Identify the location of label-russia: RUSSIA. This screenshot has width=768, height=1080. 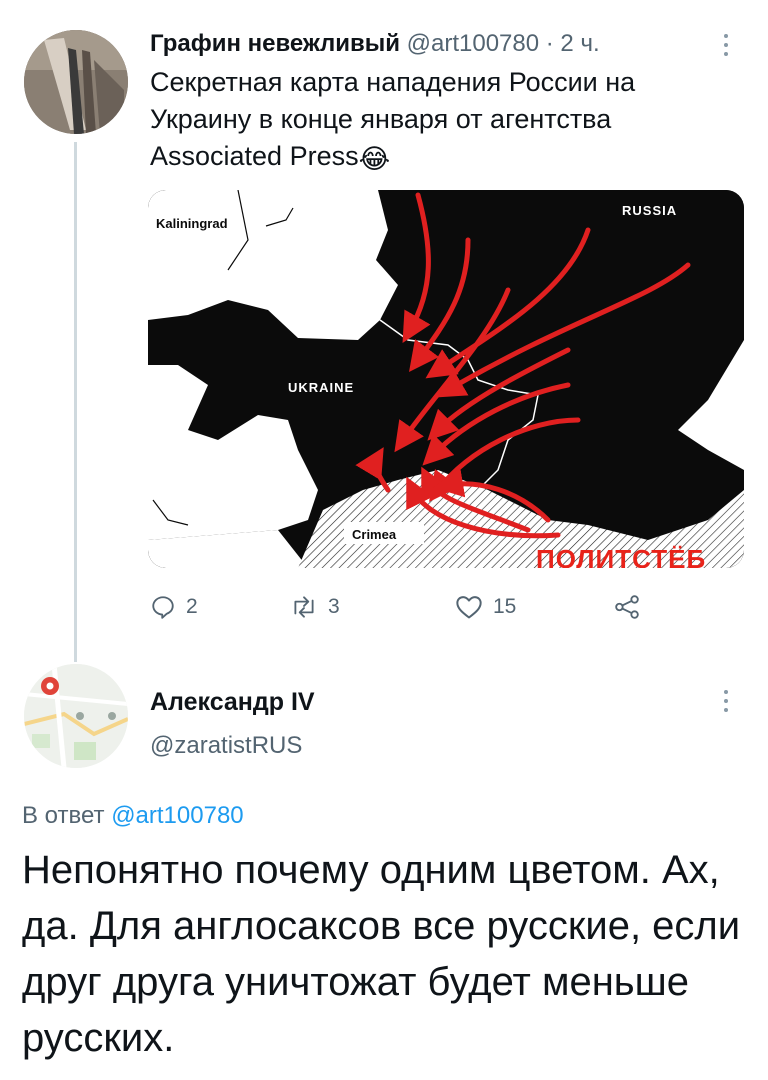
(649, 210).